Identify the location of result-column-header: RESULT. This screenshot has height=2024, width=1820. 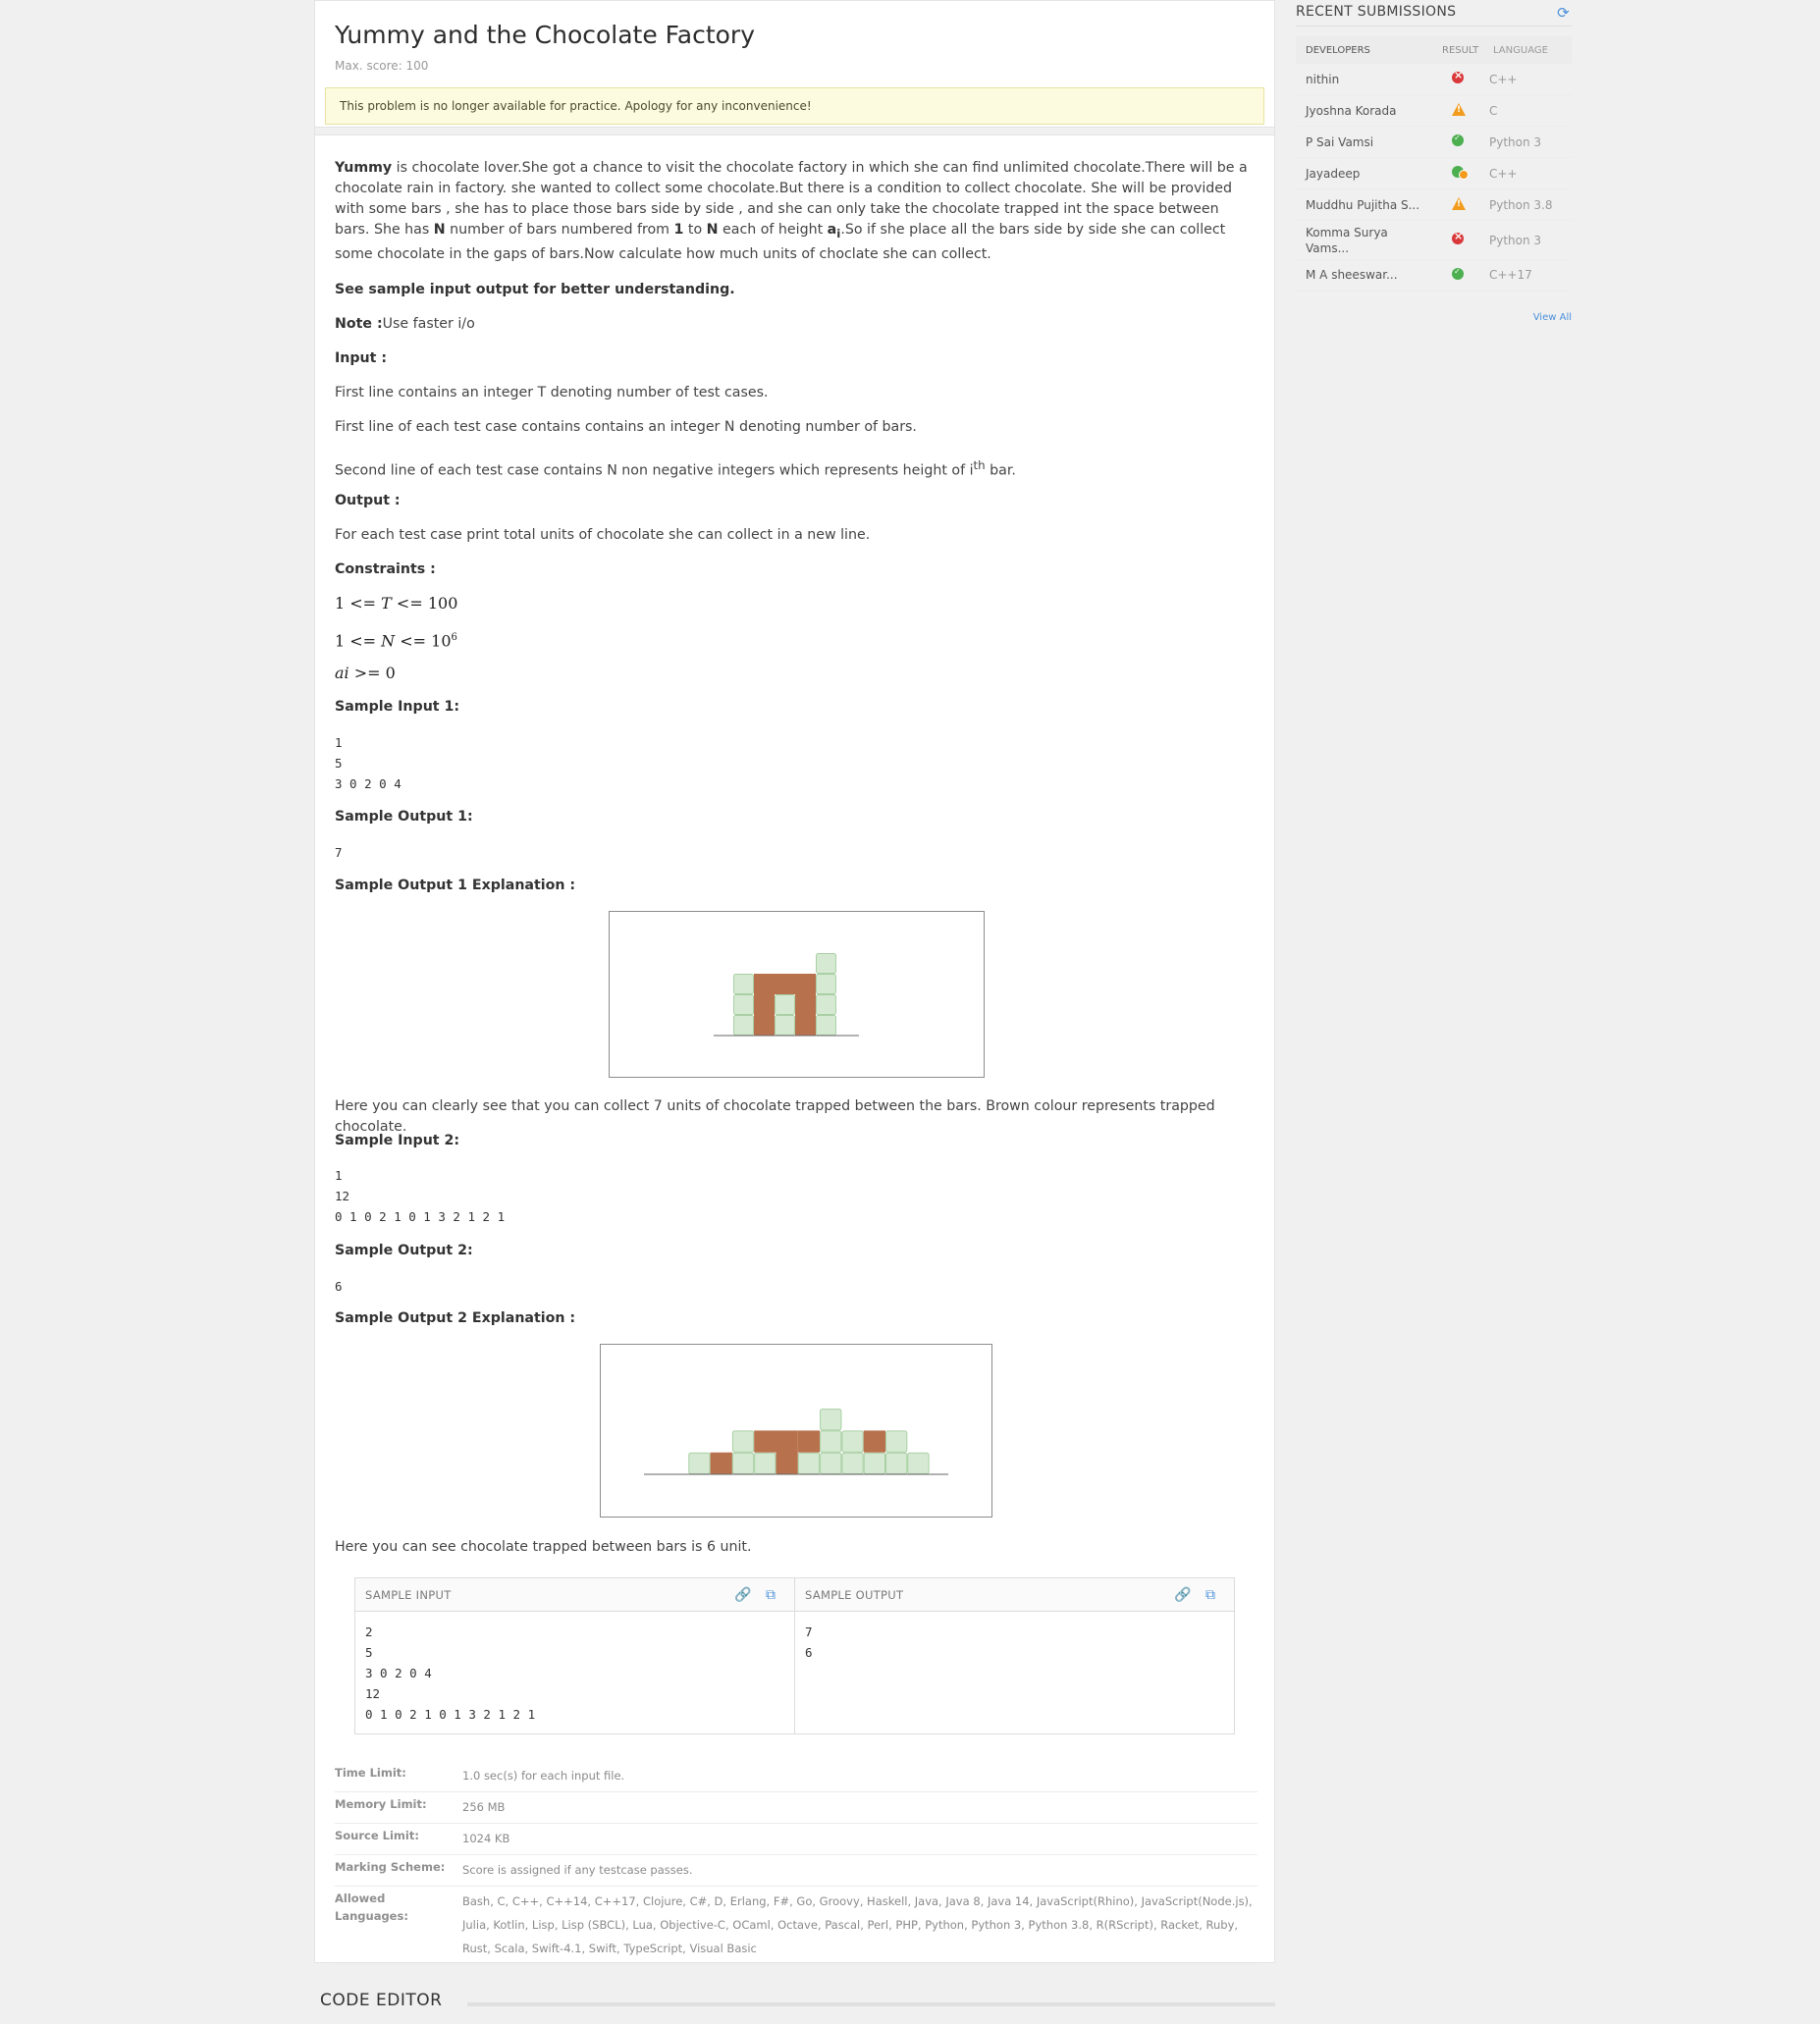
(1460, 50).